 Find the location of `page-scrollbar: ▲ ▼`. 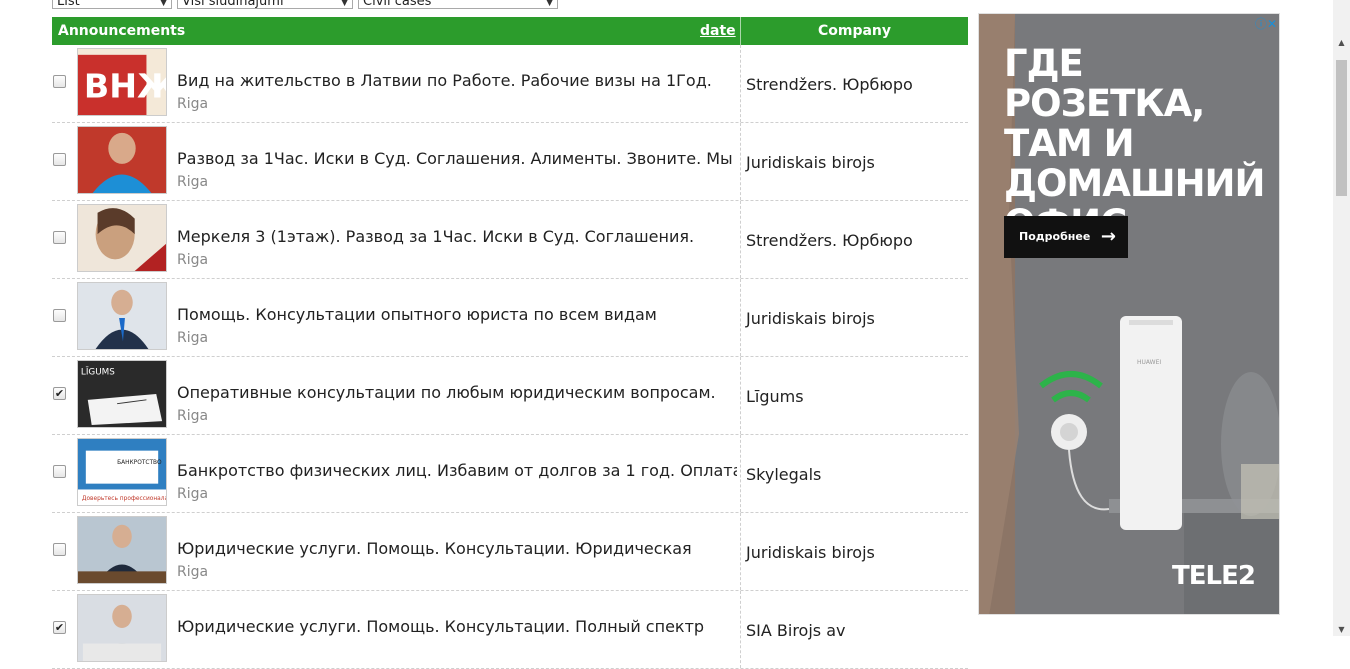

page-scrollbar: ▲ ▼ is located at coordinates (1341, 318).